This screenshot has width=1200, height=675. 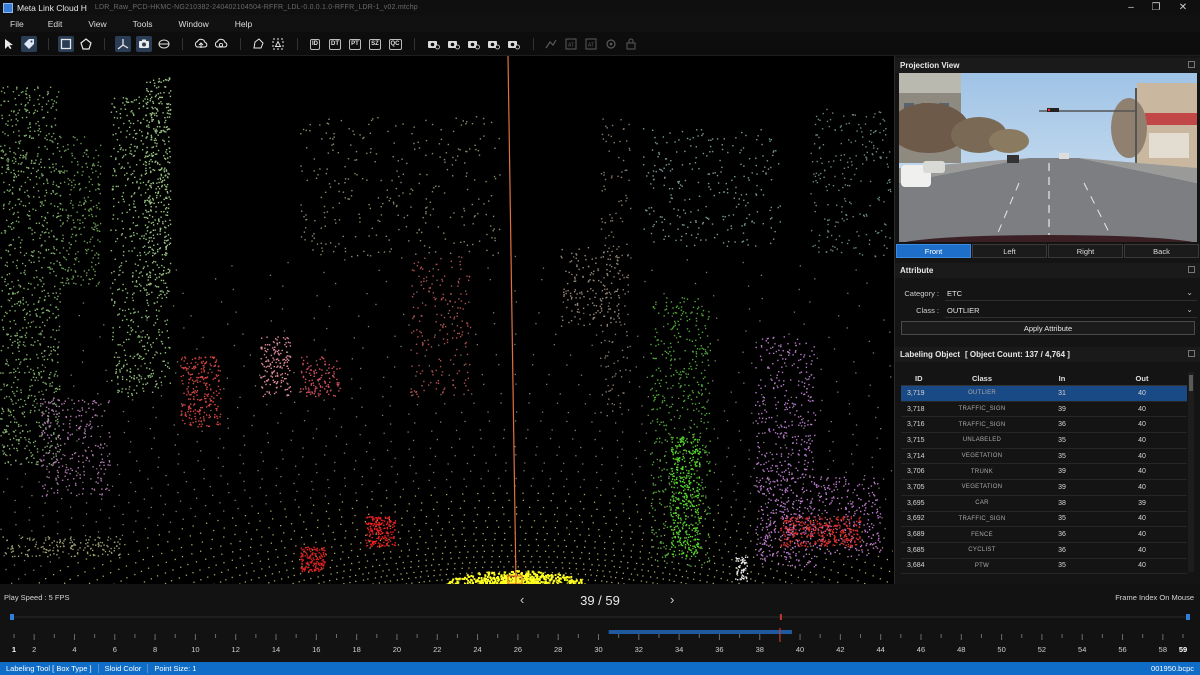 What do you see at coordinates (982, 471) in the screenshot?
I see `cell-class: TRUNK` at bounding box center [982, 471].